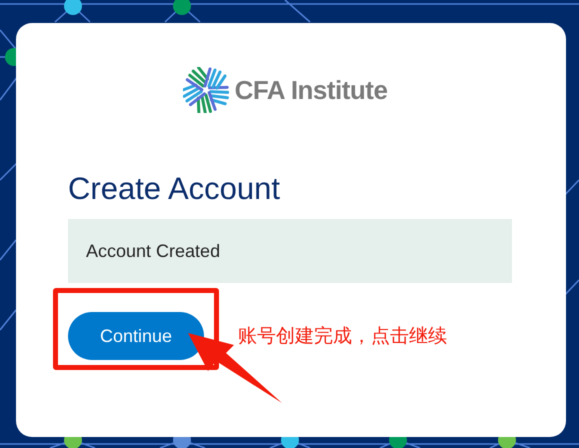 The image size is (579, 448). Describe the element at coordinates (174, 189) in the screenshot. I see `page-heading: Create Account` at that location.